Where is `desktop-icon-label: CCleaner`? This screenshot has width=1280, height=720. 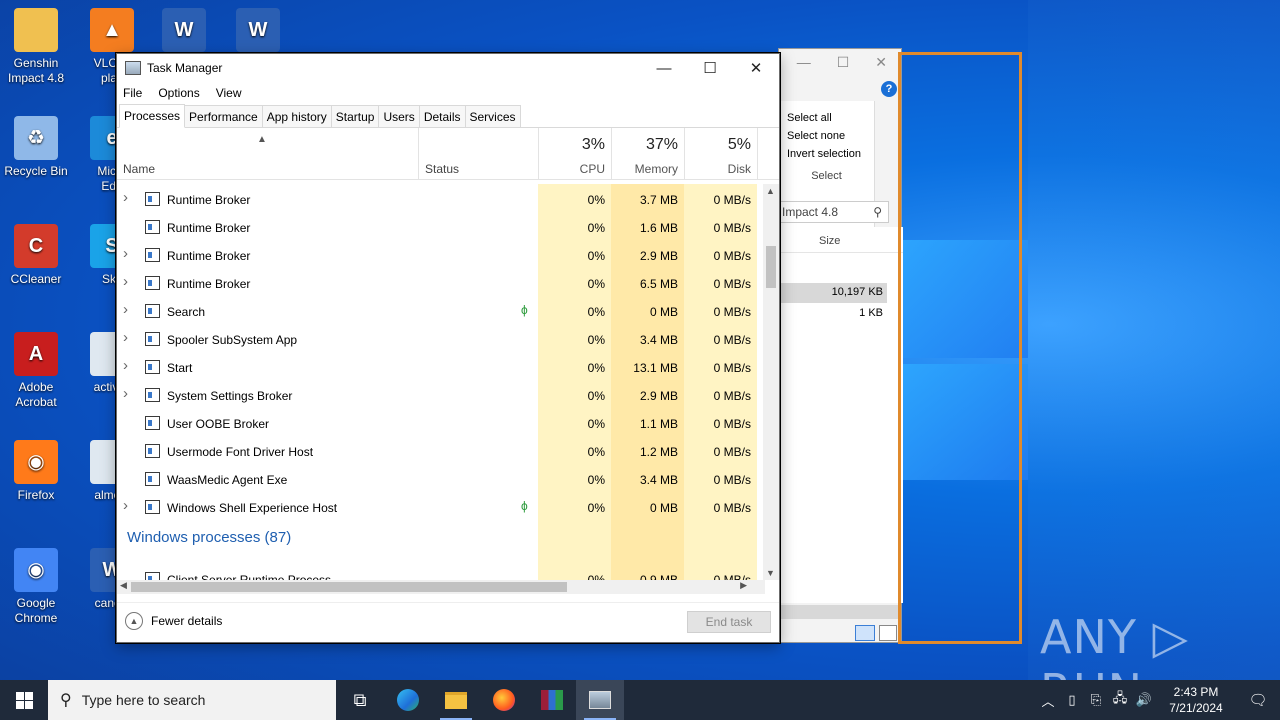
desktop-icon-label: CCleaner is located at coordinates (36, 279).